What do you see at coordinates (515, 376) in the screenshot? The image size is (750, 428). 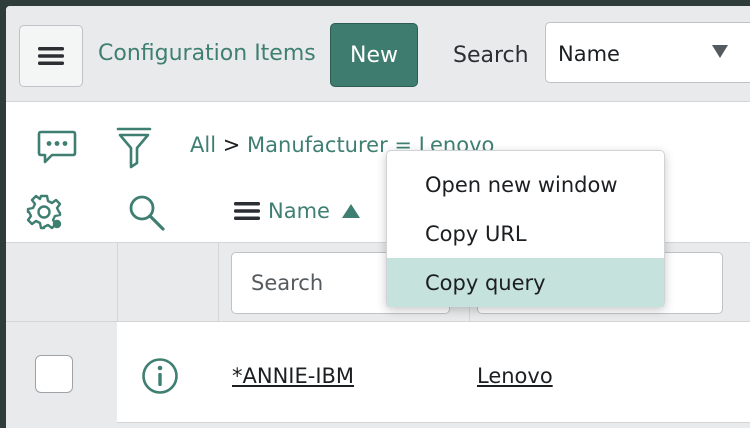 I see `row-manufacturer-link: Lenovo` at bounding box center [515, 376].